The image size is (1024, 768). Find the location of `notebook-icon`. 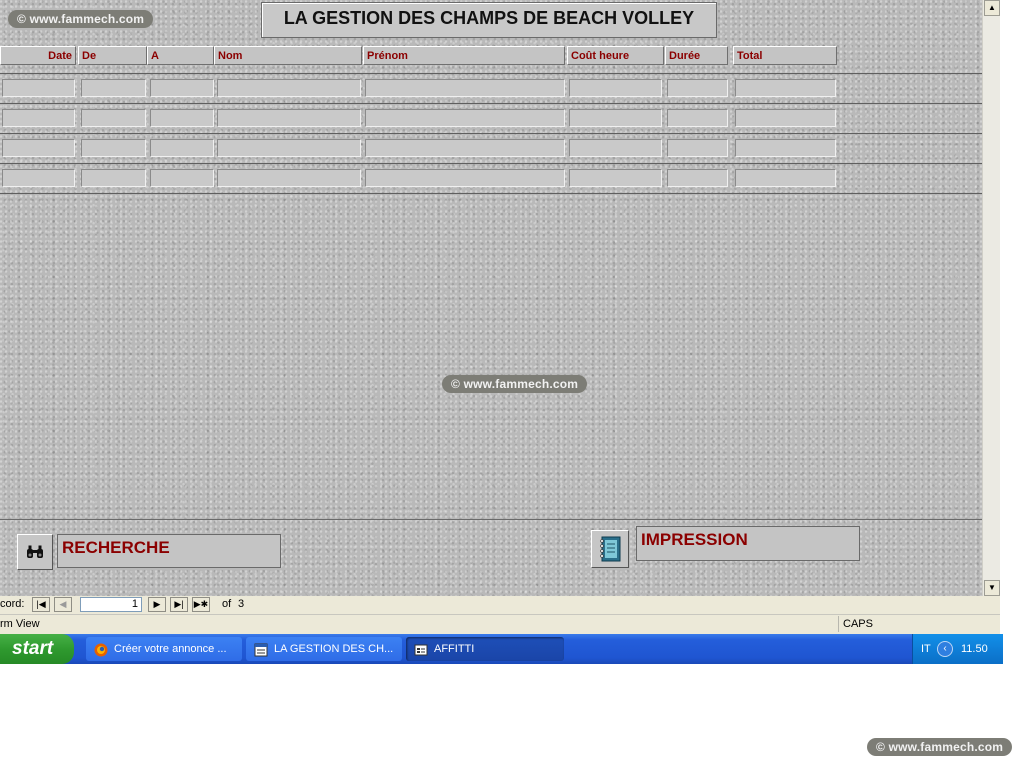

notebook-icon is located at coordinates (610, 549).